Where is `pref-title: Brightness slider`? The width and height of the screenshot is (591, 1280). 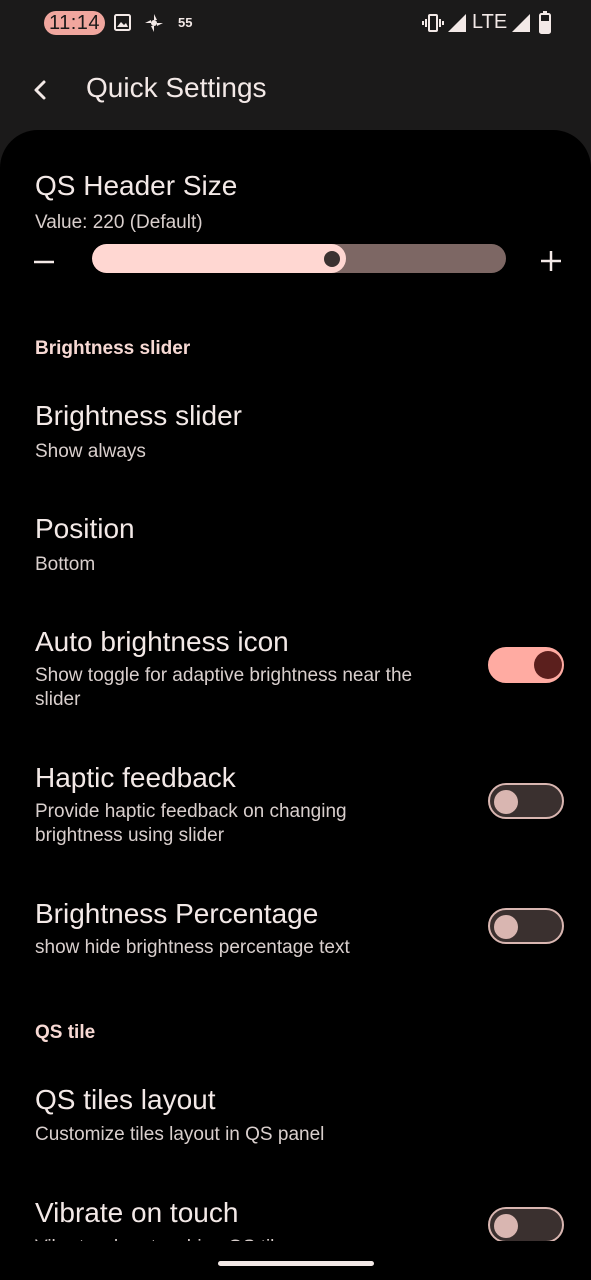 pref-title: Brightness slider is located at coordinates (138, 415).